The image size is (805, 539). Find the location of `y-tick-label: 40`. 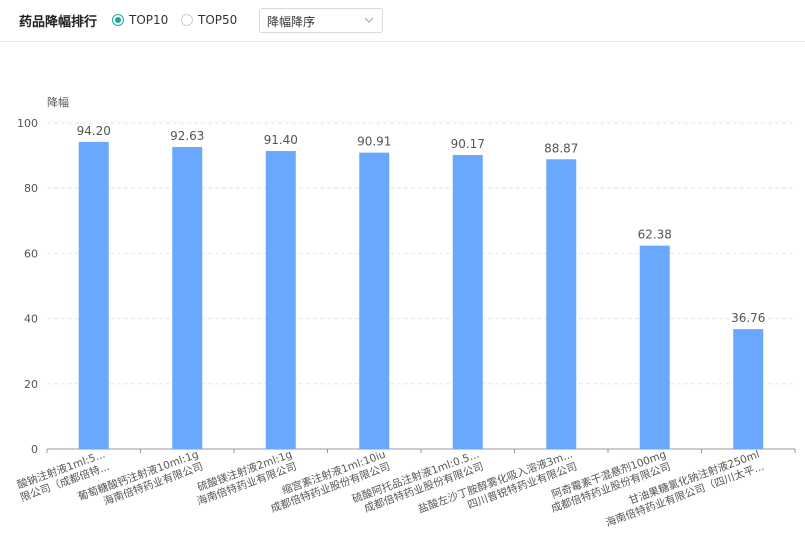

y-tick-label: 40 is located at coordinates (31, 319).